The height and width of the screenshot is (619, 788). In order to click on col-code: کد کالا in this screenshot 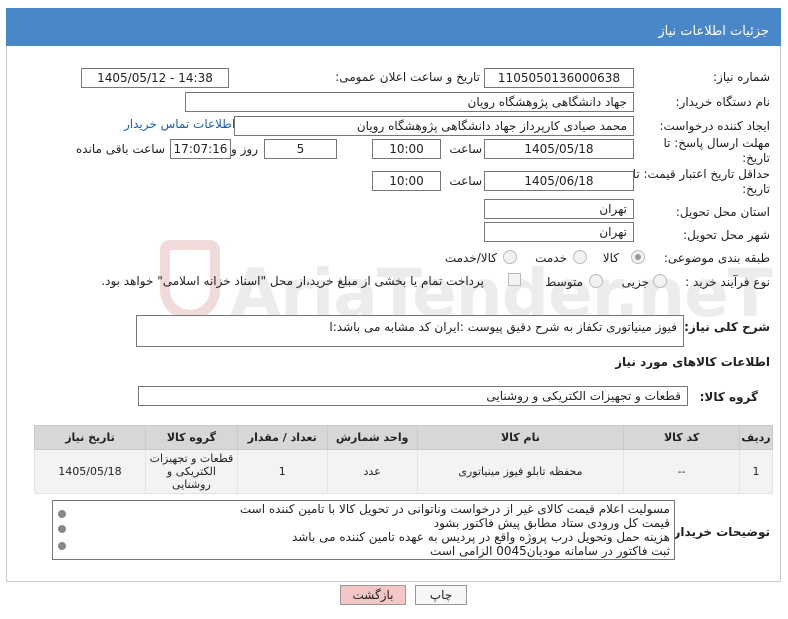, I will do `click(682, 437)`.